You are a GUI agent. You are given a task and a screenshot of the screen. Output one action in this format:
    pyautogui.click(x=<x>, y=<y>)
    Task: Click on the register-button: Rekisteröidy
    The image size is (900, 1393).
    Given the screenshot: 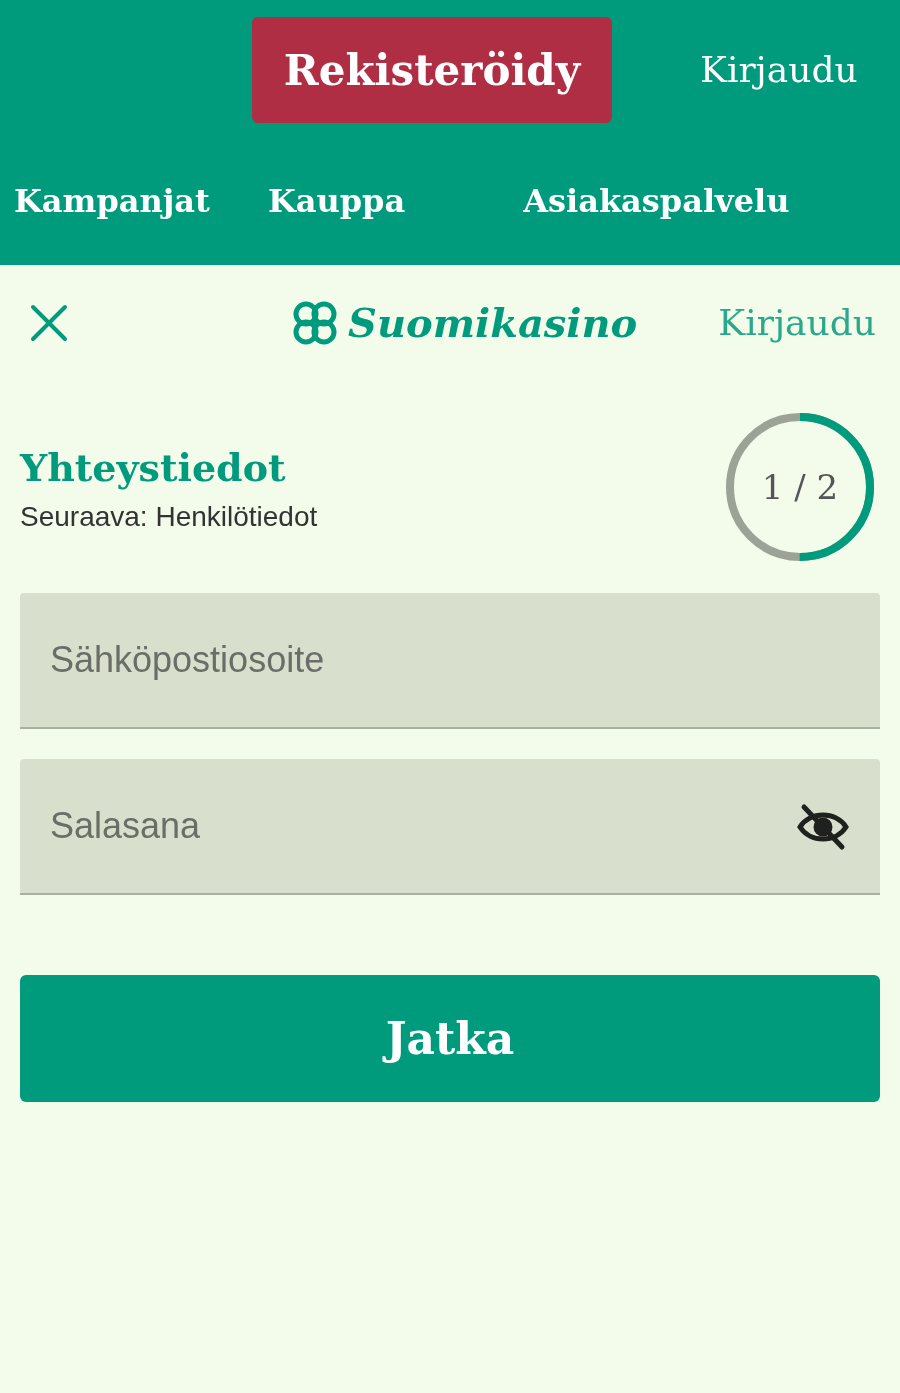 What is the action you would take?
    pyautogui.click(x=432, y=70)
    